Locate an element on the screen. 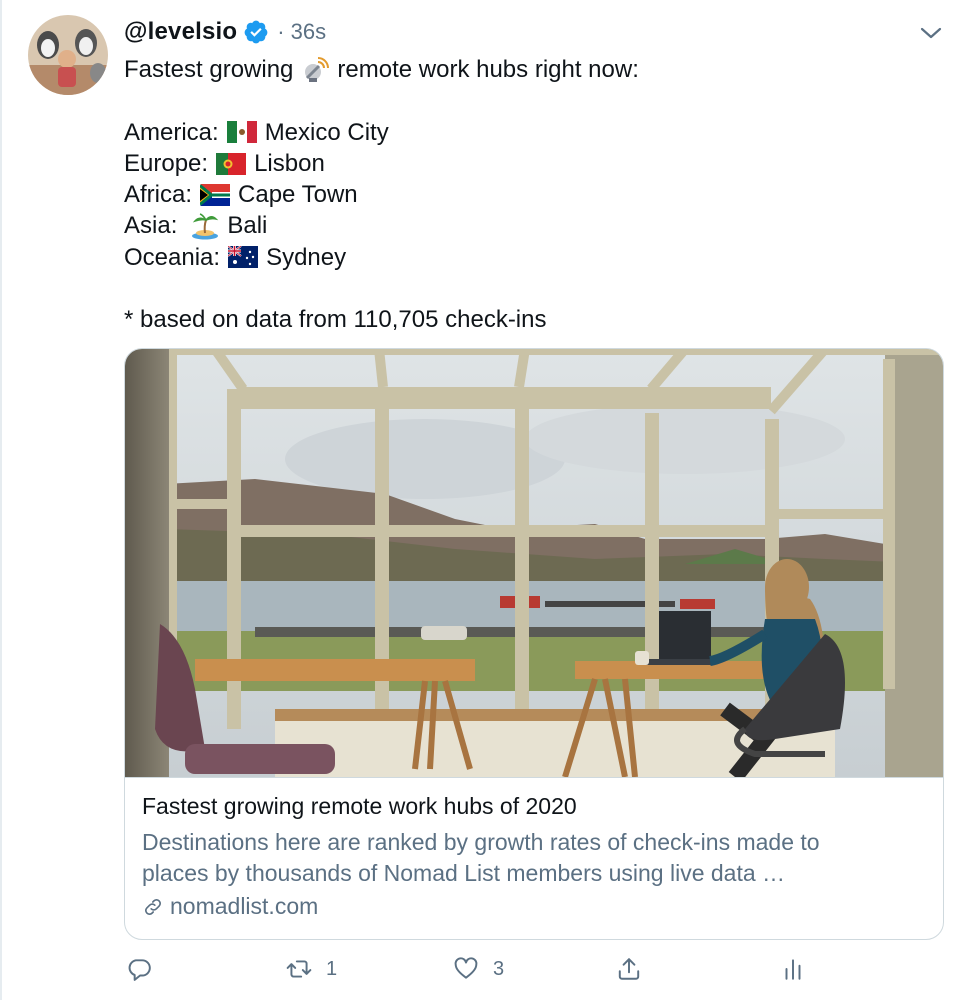 This screenshot has width=964, height=1000. like-button: 3 is located at coordinates (478, 969).